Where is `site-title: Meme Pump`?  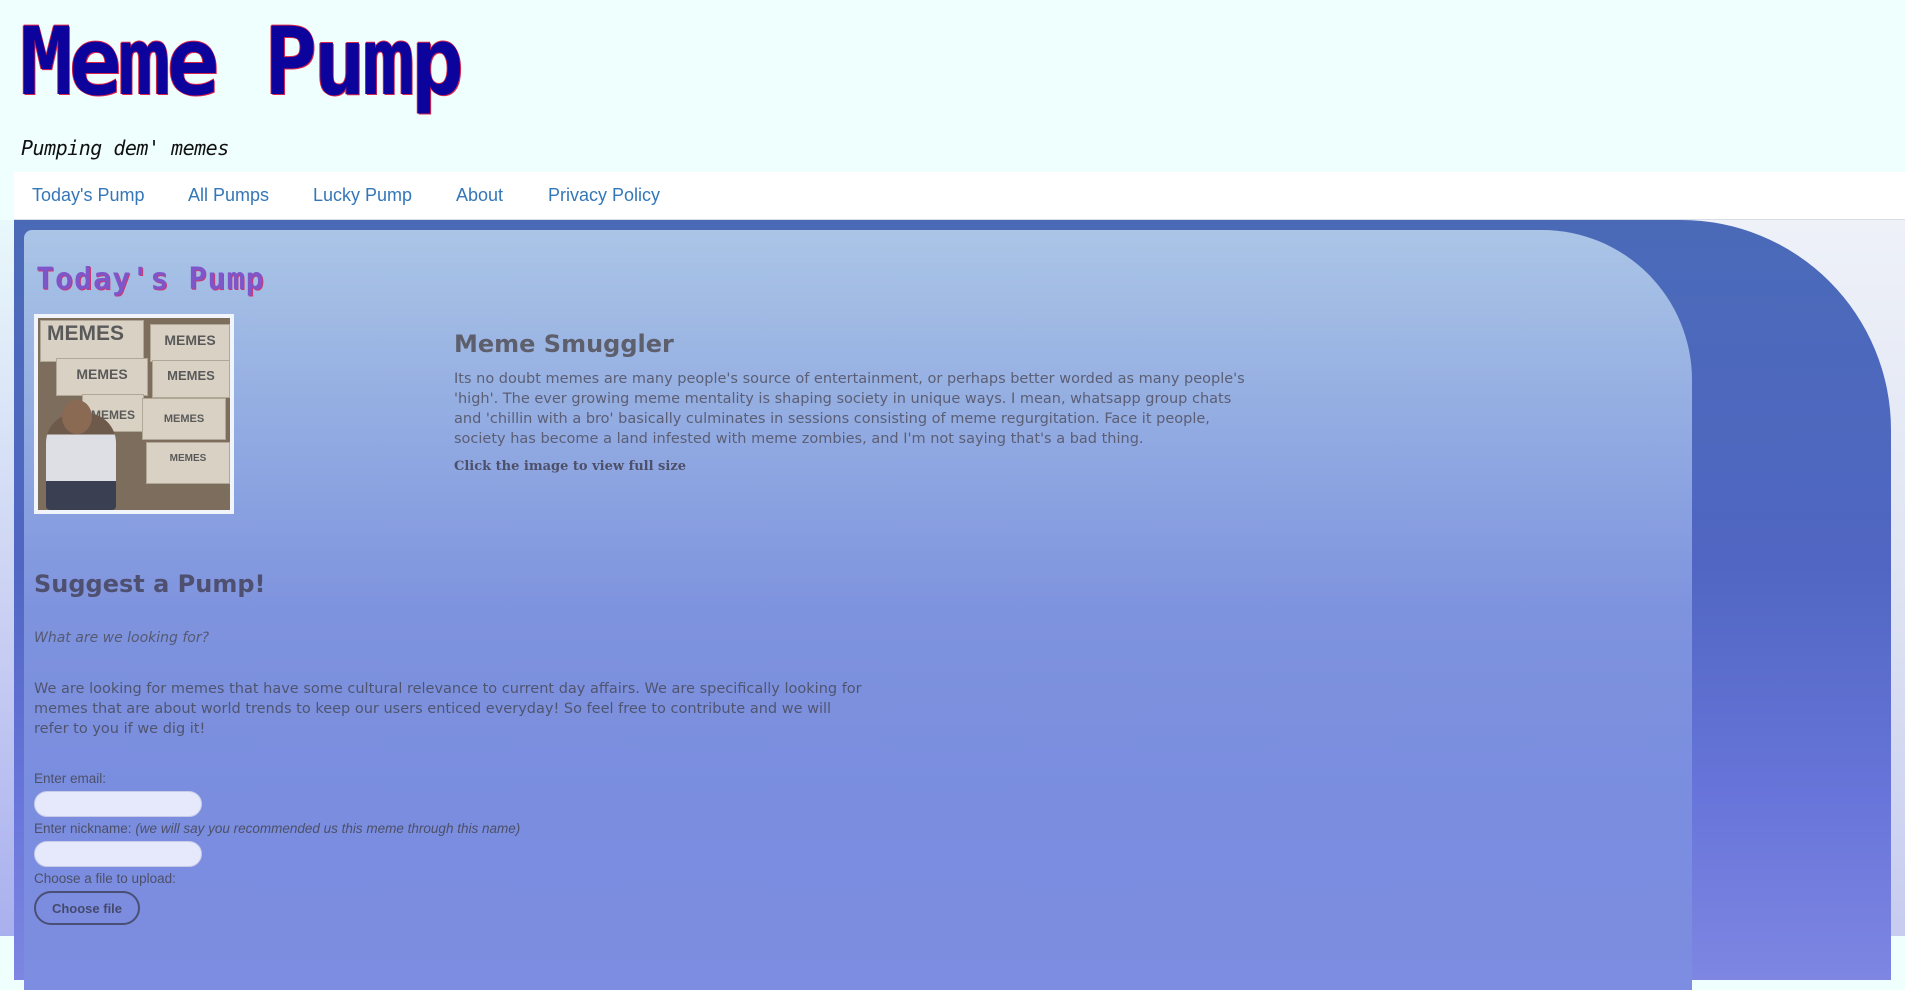 site-title: Meme Pump is located at coordinates (242, 63).